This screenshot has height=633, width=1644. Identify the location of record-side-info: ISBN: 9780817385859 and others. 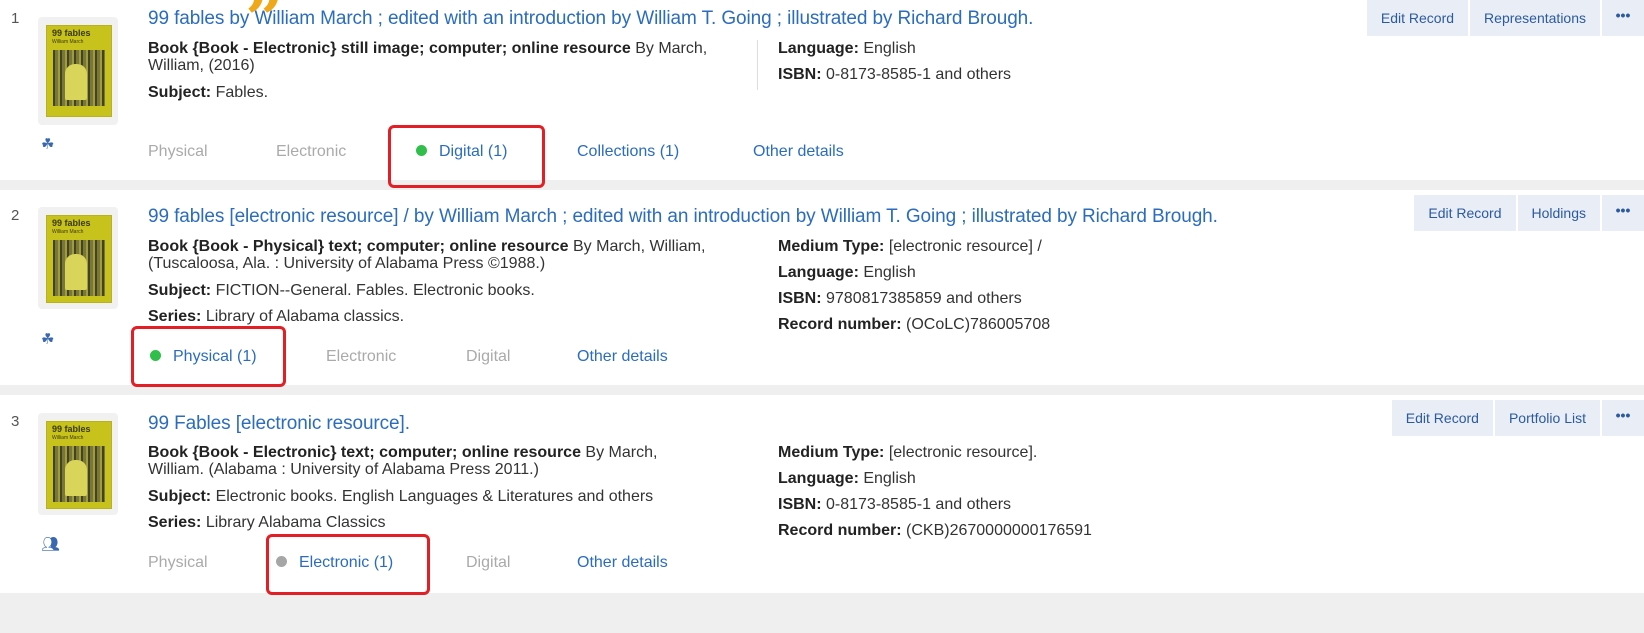
(900, 299).